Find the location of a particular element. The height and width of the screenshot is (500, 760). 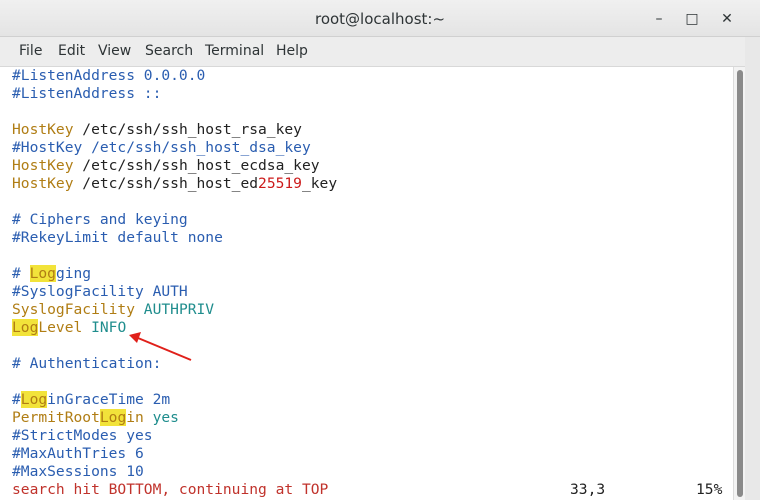

menu-terminal: Terminal is located at coordinates (234, 51).